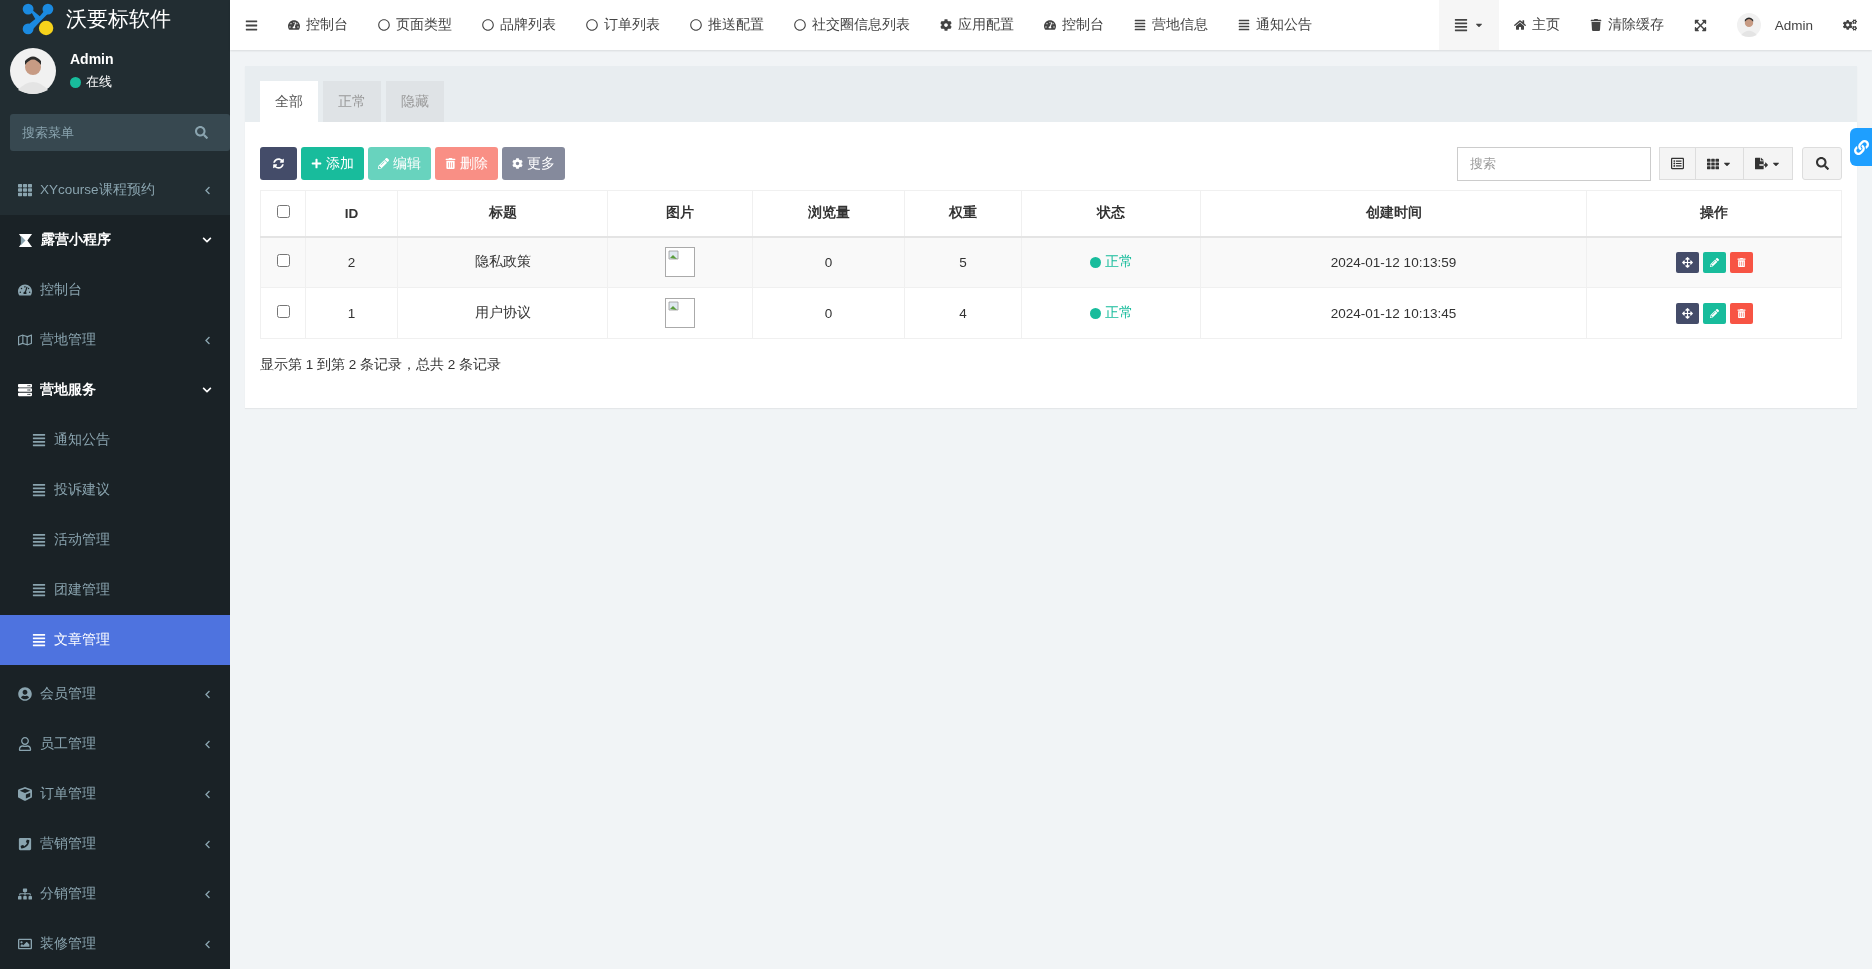 The width and height of the screenshot is (1872, 969). I want to click on avatar, so click(1748, 25).